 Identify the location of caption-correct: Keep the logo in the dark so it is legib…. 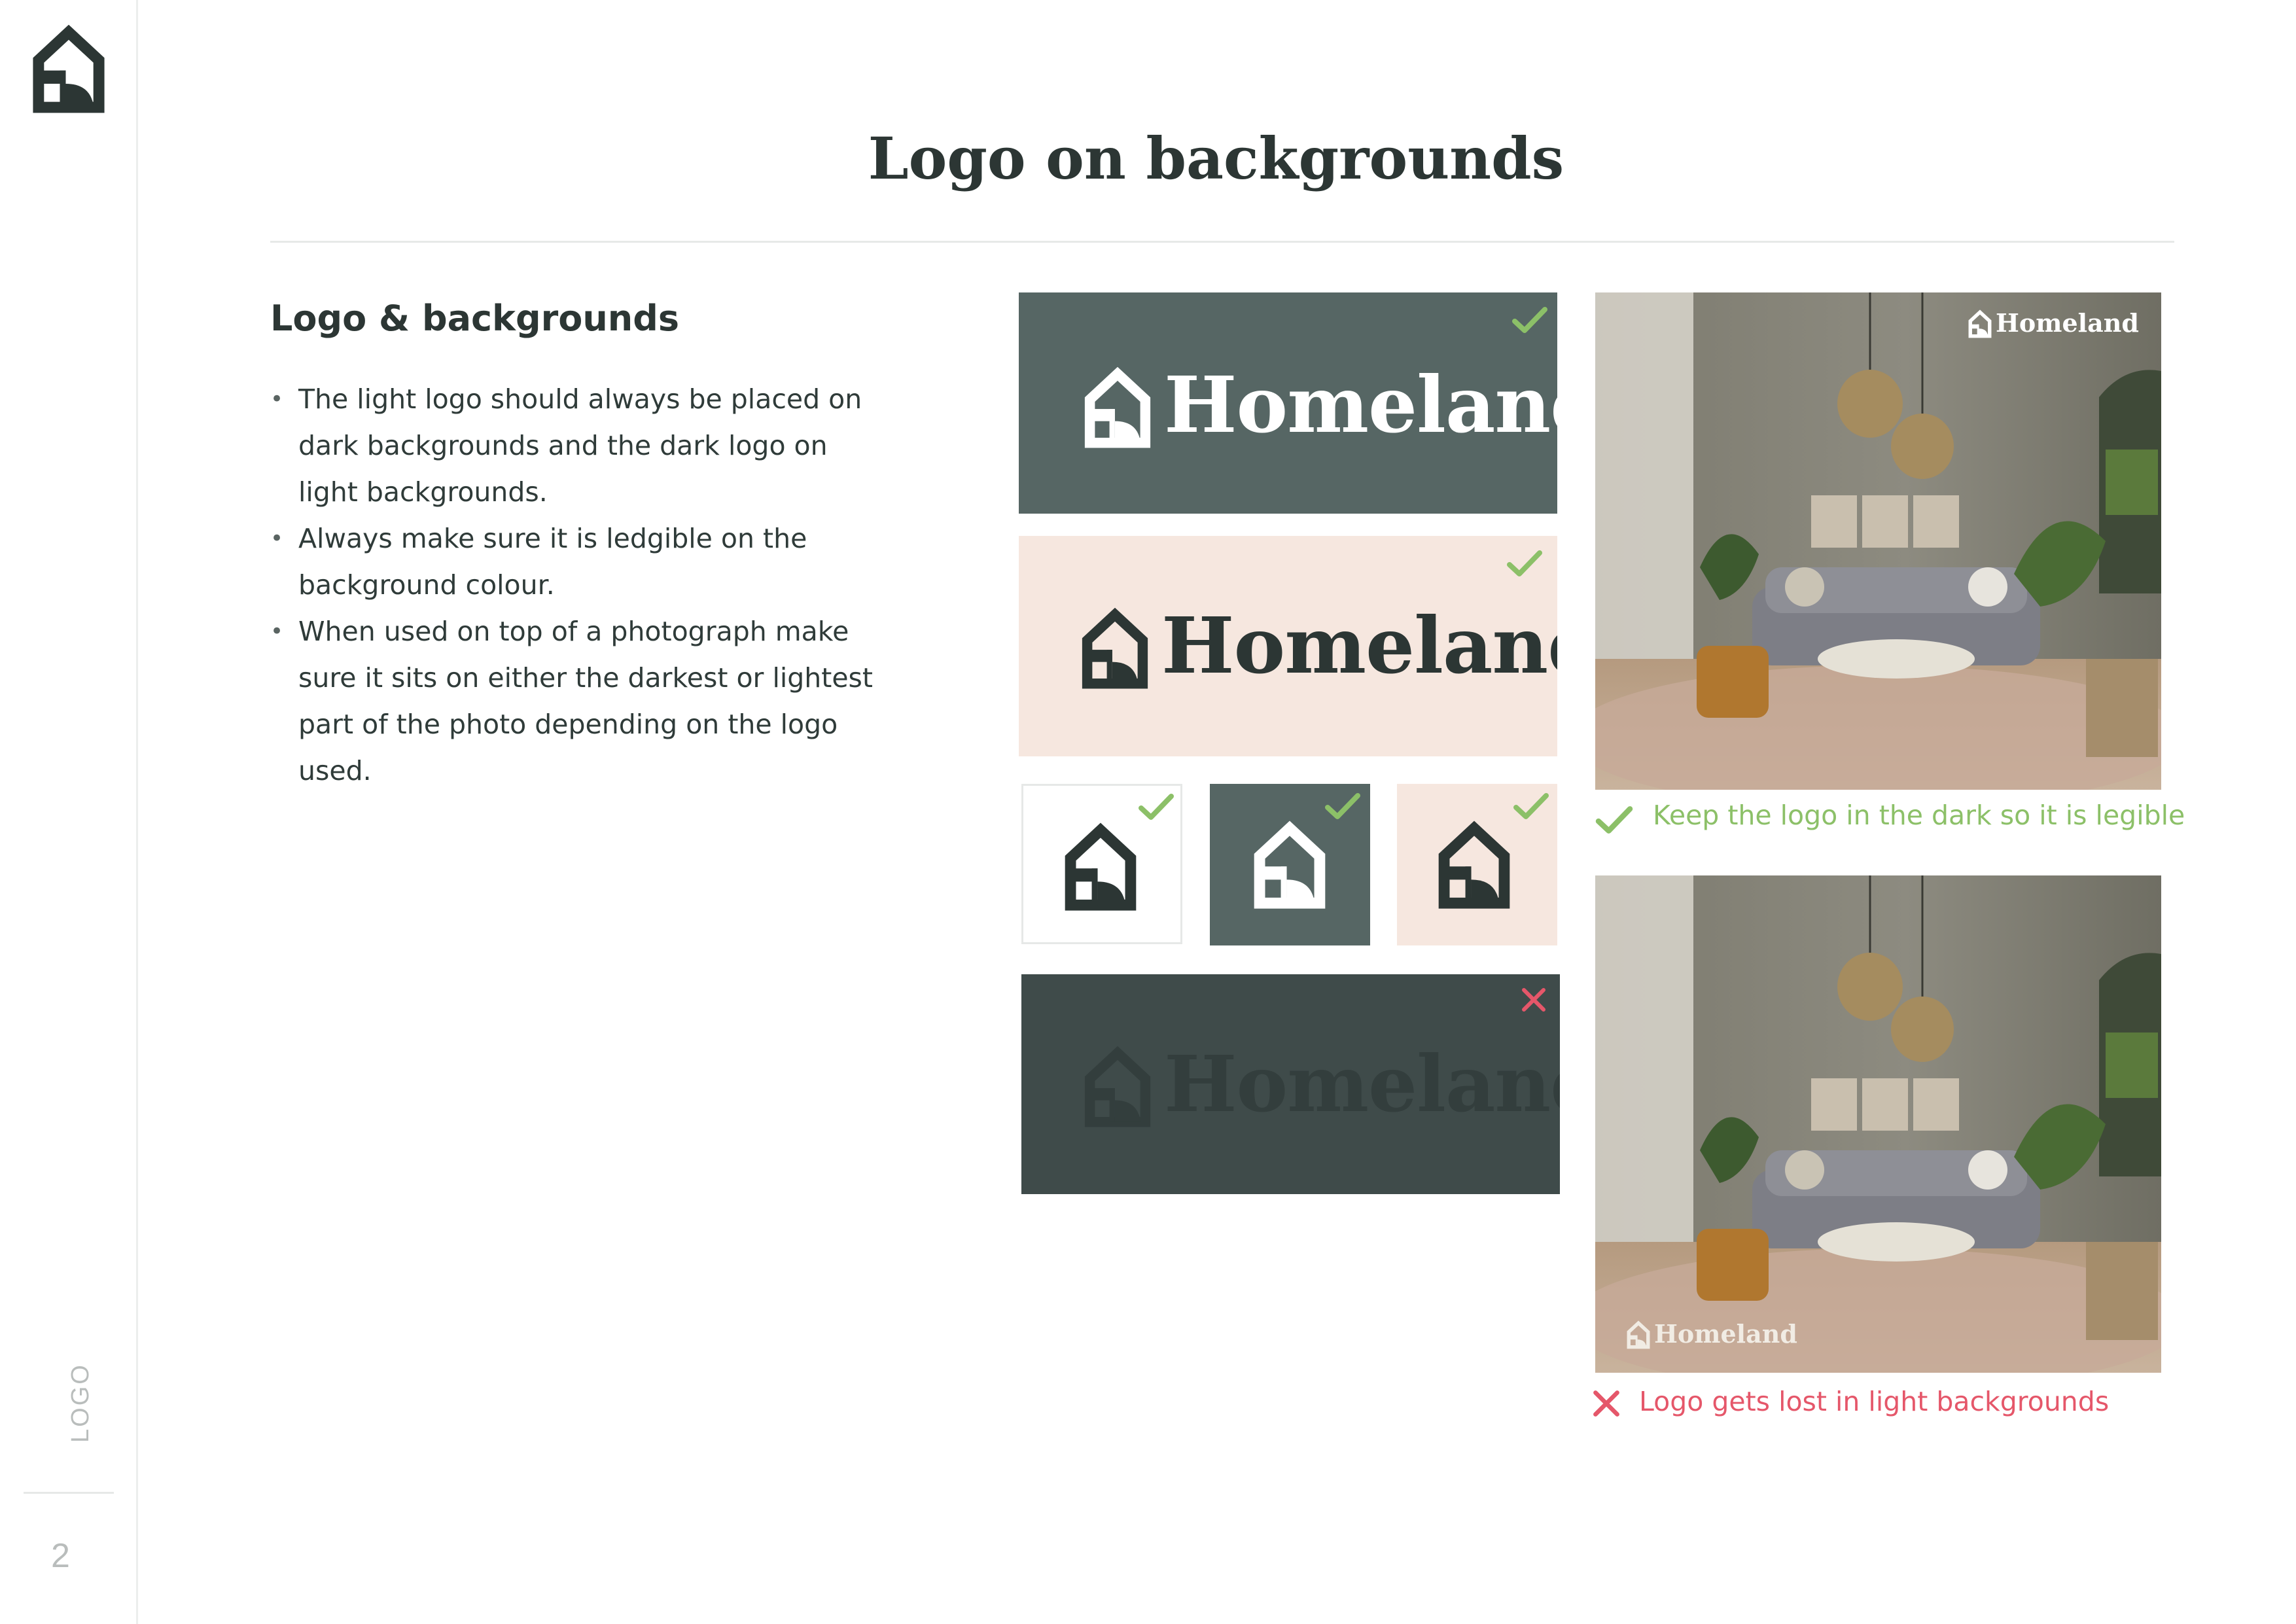
(1919, 815).